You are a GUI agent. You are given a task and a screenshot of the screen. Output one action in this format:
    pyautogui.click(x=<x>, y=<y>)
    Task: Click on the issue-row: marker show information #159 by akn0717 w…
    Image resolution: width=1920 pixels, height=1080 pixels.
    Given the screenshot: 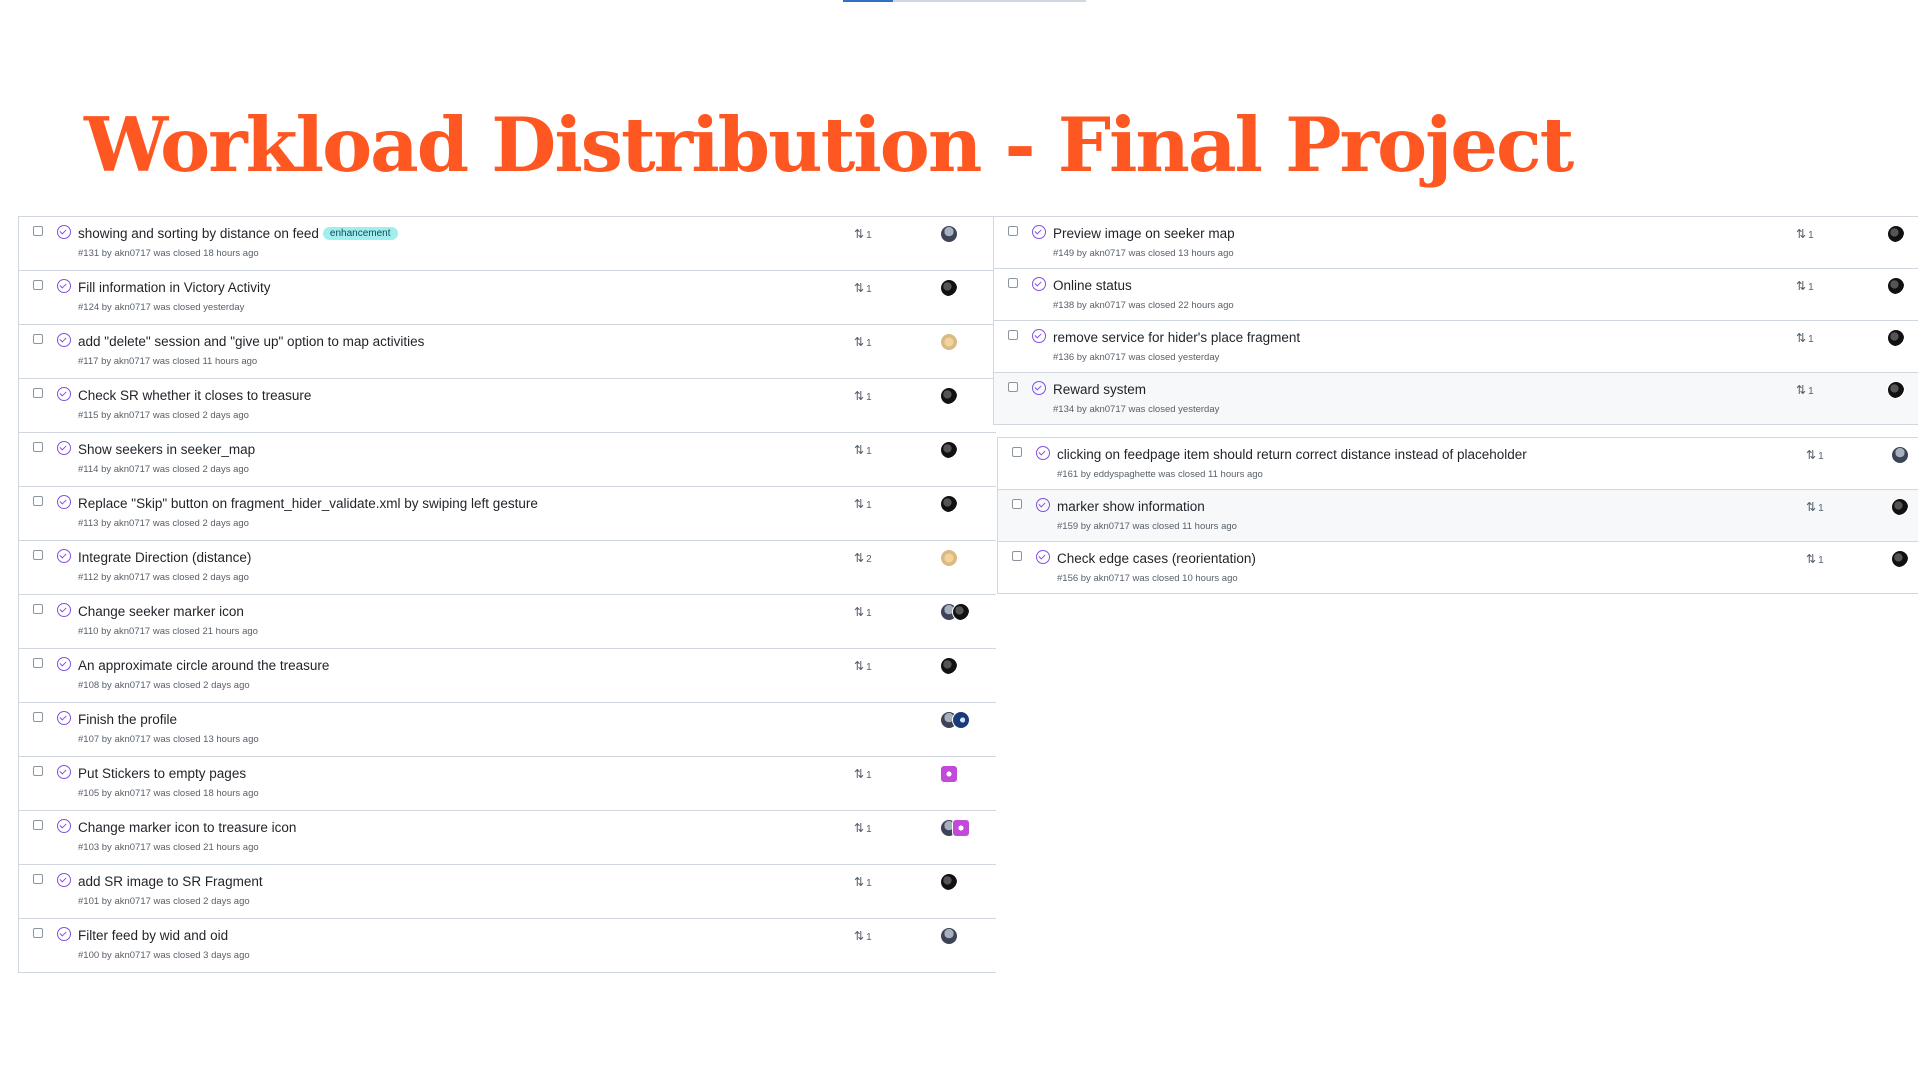 What is the action you would take?
    pyautogui.click(x=1458, y=516)
    